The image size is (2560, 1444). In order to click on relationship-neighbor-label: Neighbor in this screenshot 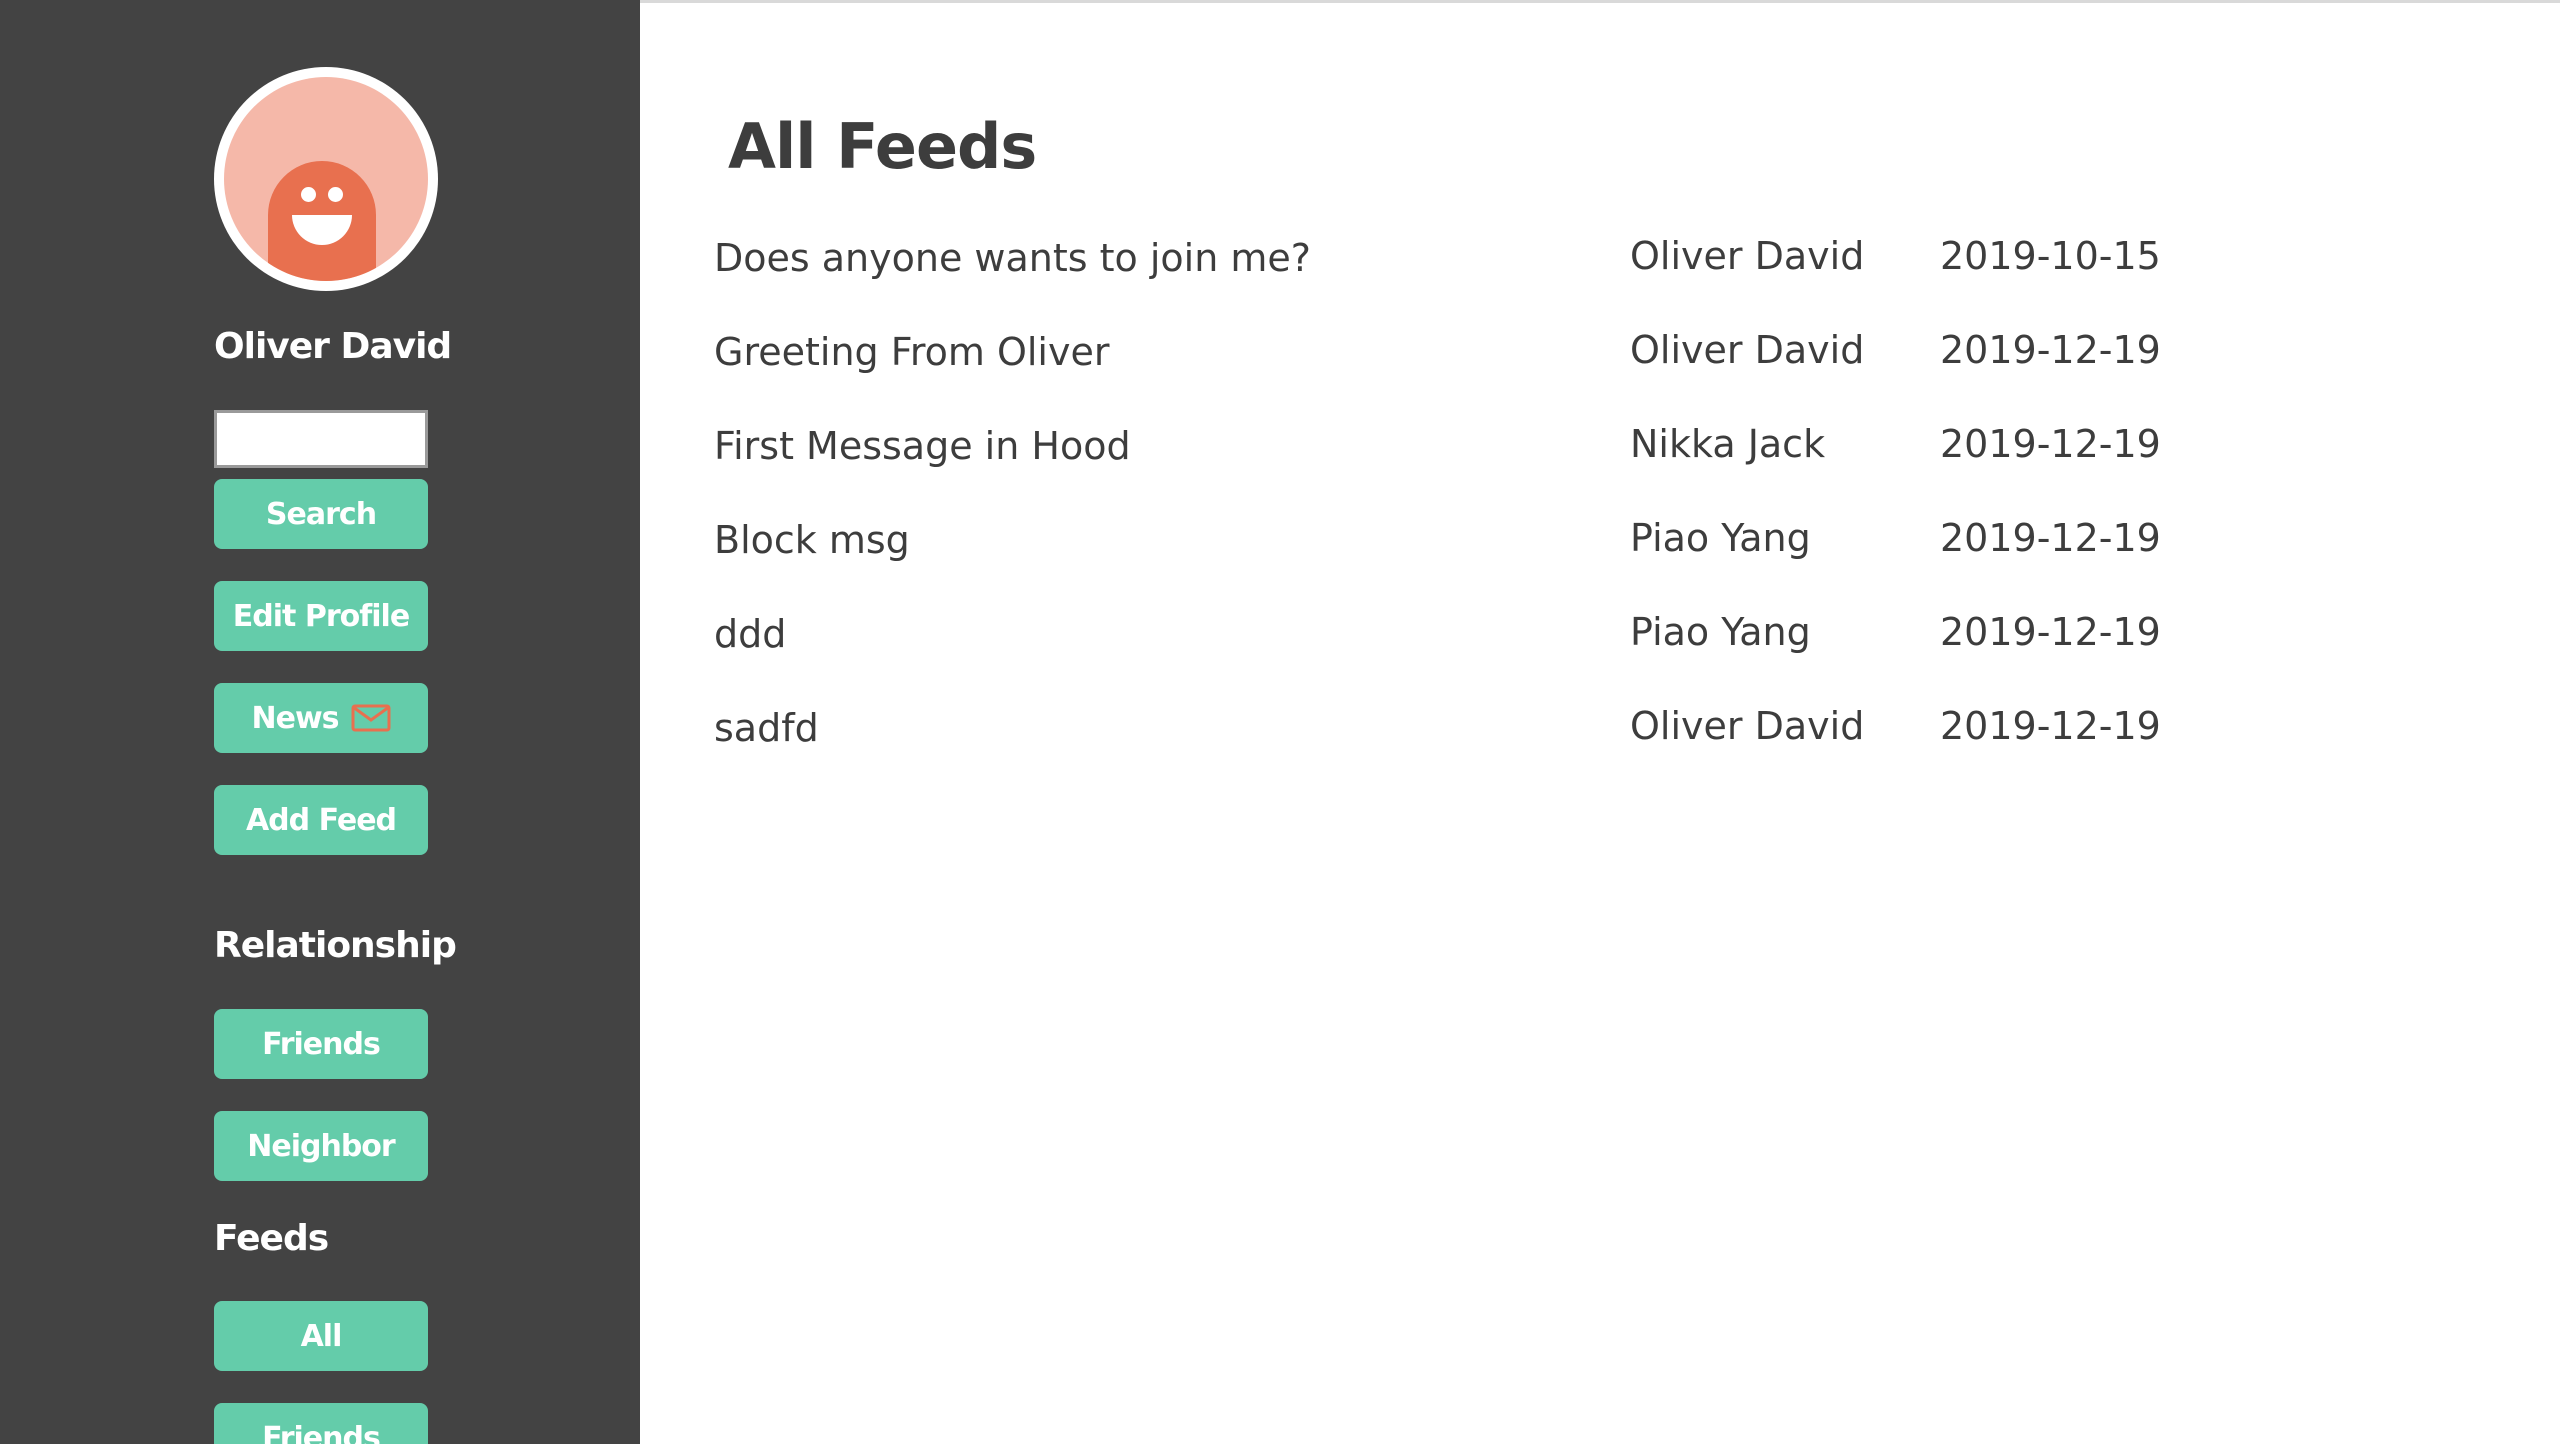, I will do `click(321, 1146)`.